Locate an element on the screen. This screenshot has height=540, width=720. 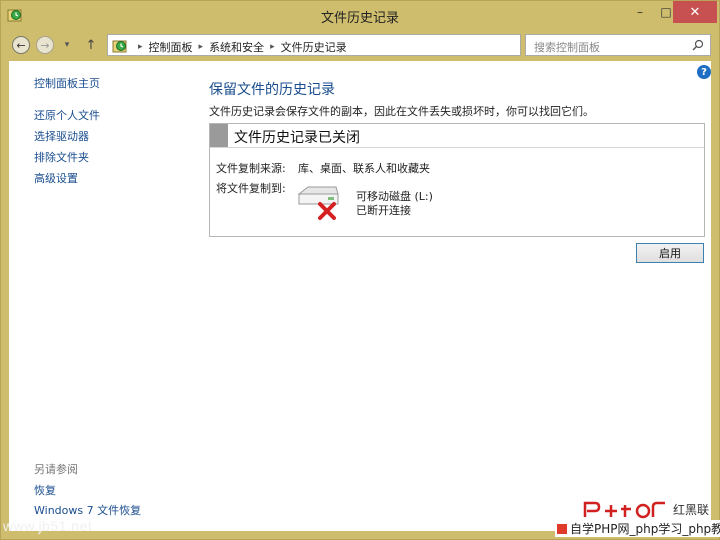
see-also-label: 另请参阅 is located at coordinates (56, 469).